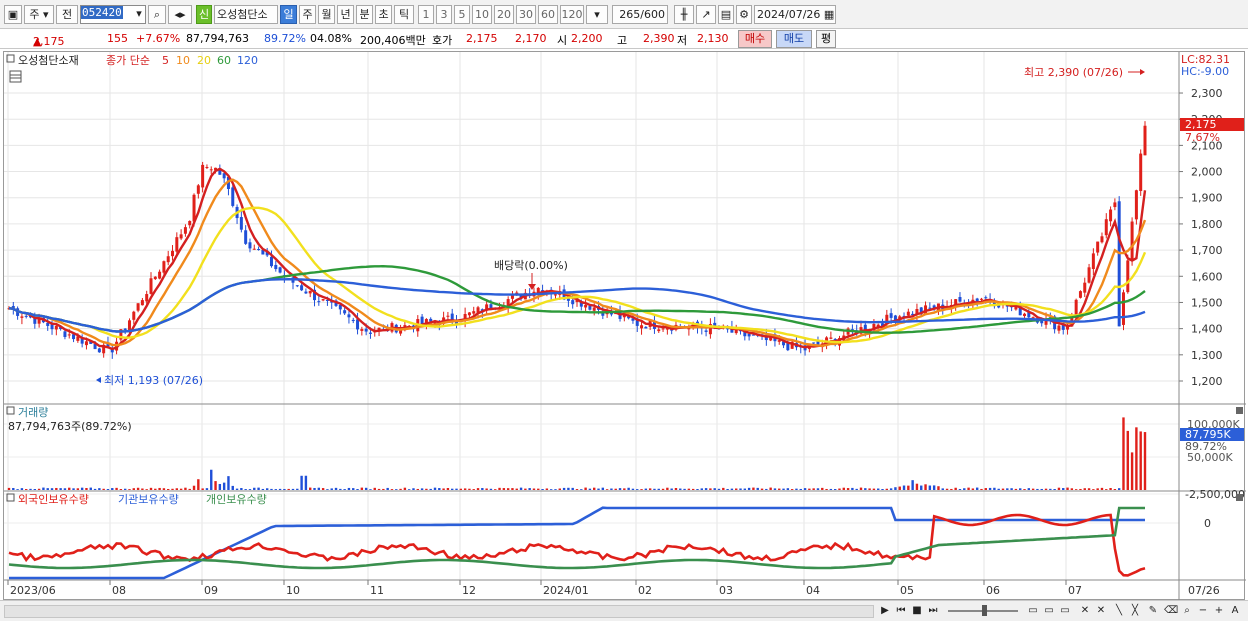 This screenshot has width=1248, height=621. I want to click on chart-scroll-bar: ▶ ⏮ ■ ⏭ ▭ ▭ ▭ ✕ ✕ ╲ ╳ ✎ ⌫ ⌕ − + A, so click(624, 610).